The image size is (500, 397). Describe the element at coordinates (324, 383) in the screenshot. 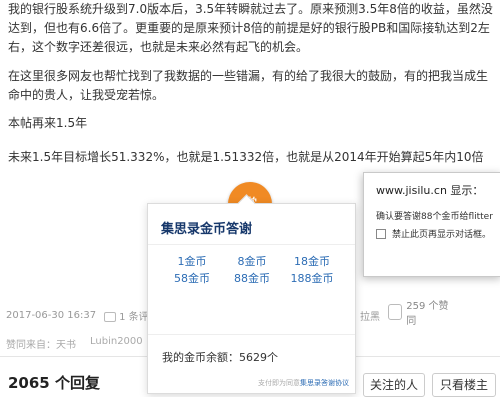

I see `agreement-link: 集思录答谢协议` at that location.